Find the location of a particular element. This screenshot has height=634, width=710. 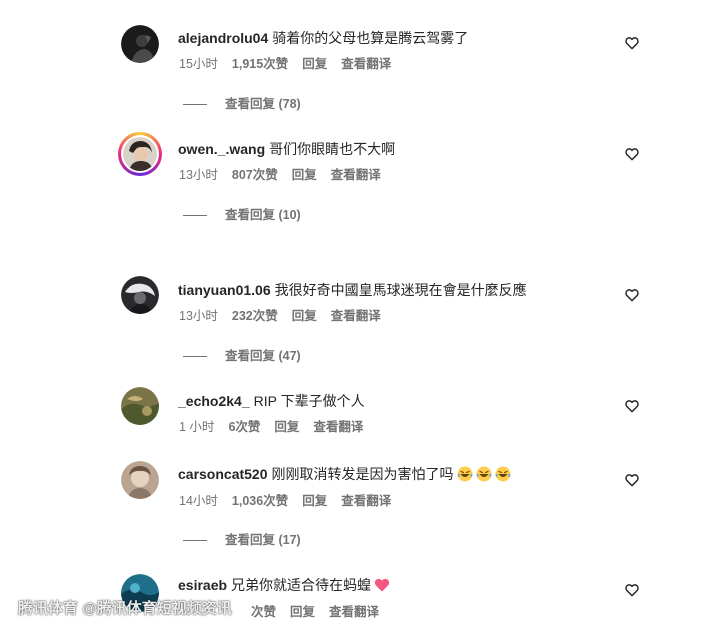

username-link: carsoncat520 is located at coordinates (223, 474).